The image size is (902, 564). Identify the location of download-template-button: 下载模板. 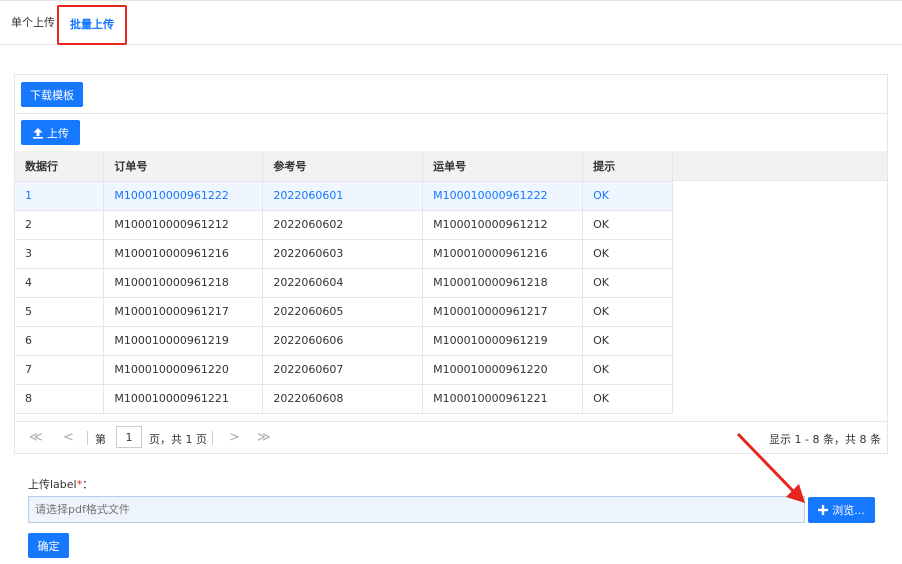
(52, 94).